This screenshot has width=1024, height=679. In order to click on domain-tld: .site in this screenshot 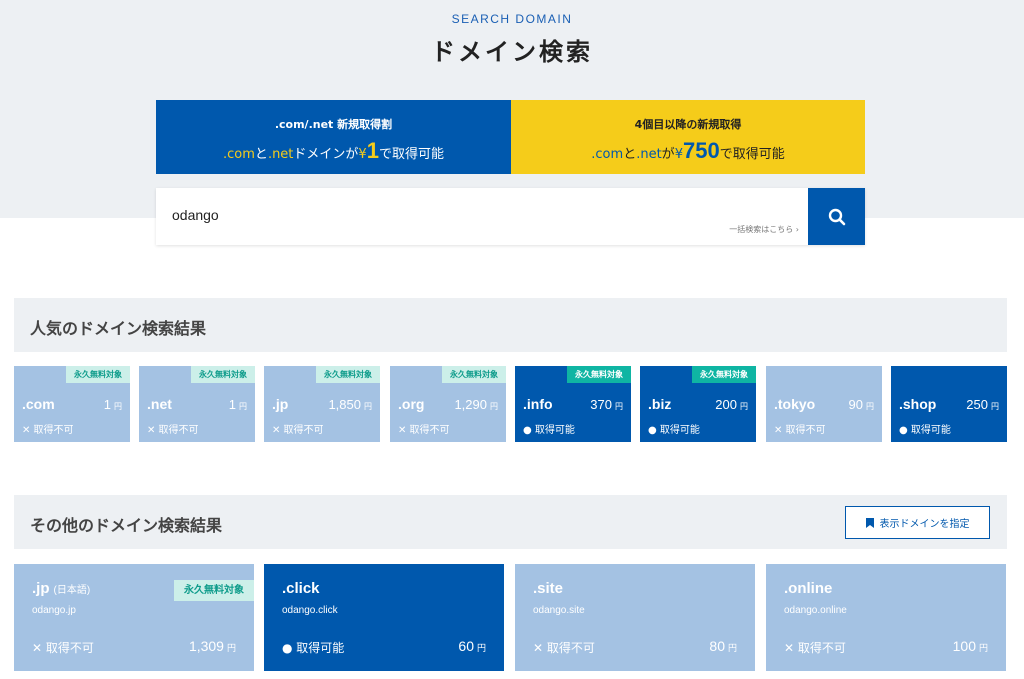, I will do `click(548, 588)`.